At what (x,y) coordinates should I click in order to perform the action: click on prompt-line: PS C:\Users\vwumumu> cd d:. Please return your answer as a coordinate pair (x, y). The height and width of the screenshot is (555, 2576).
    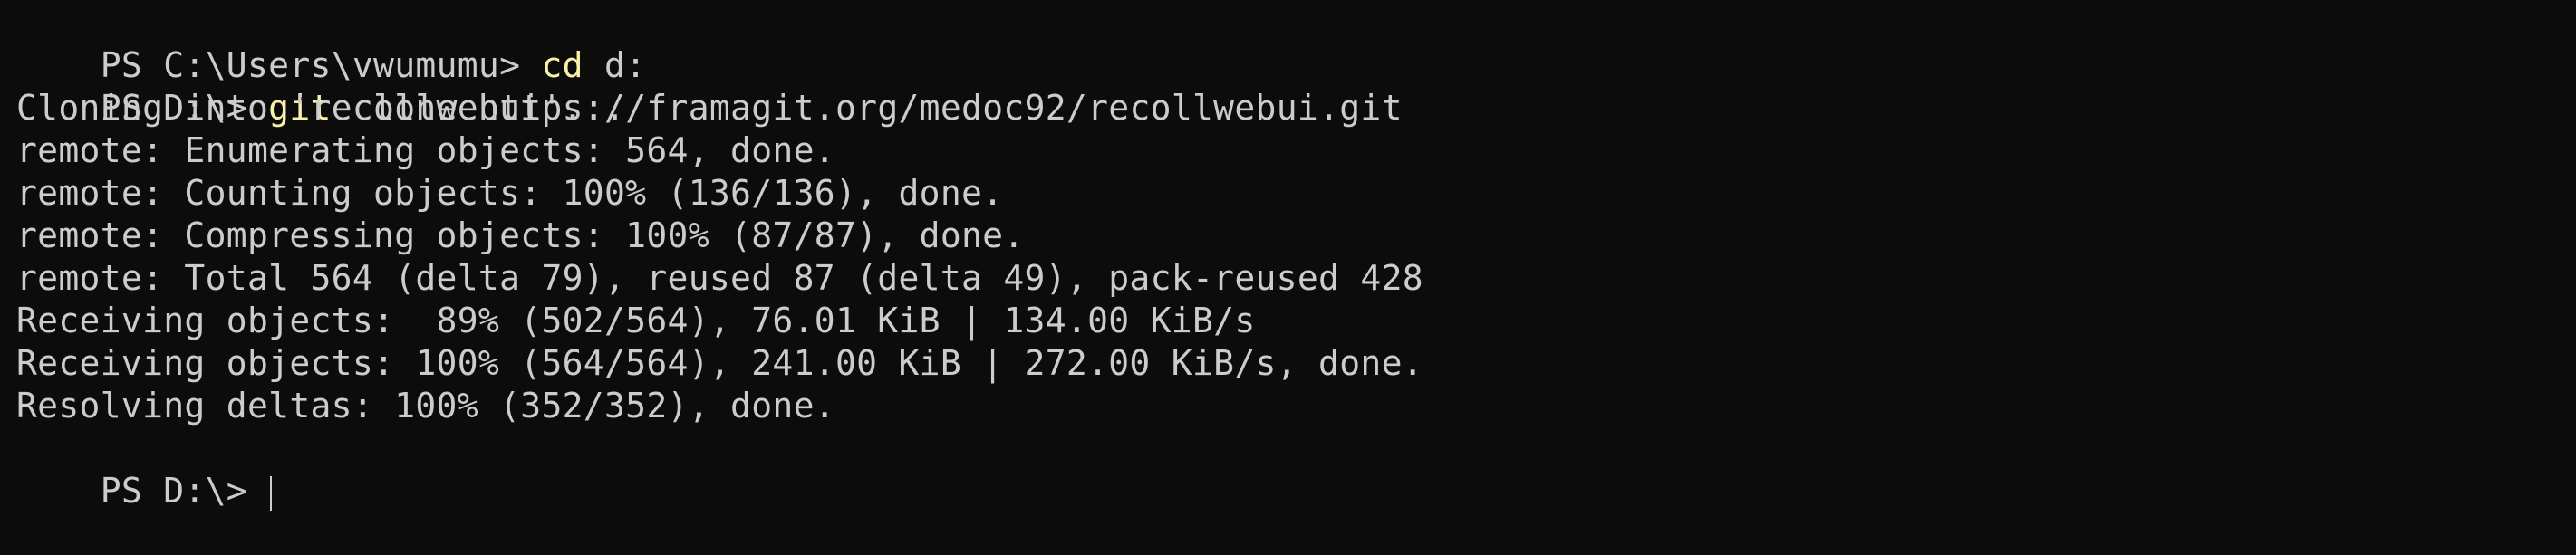
    Looking at the image, I should click on (1296, 43).